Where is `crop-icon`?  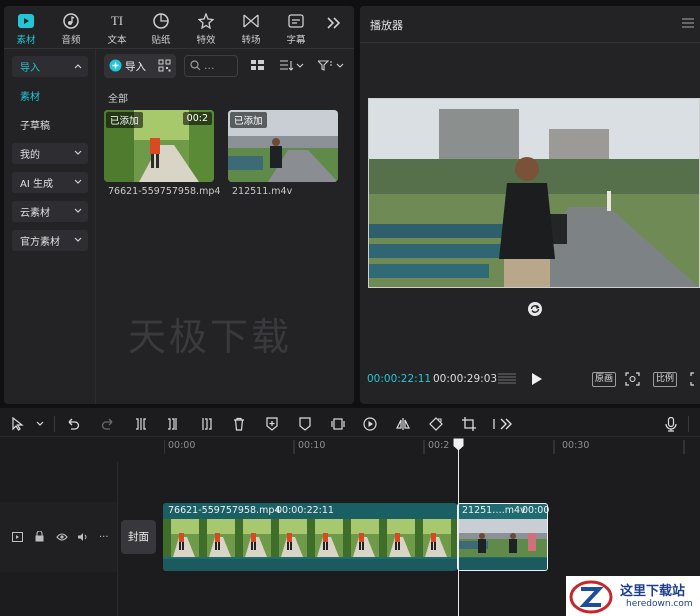
crop-icon is located at coordinates (469, 424).